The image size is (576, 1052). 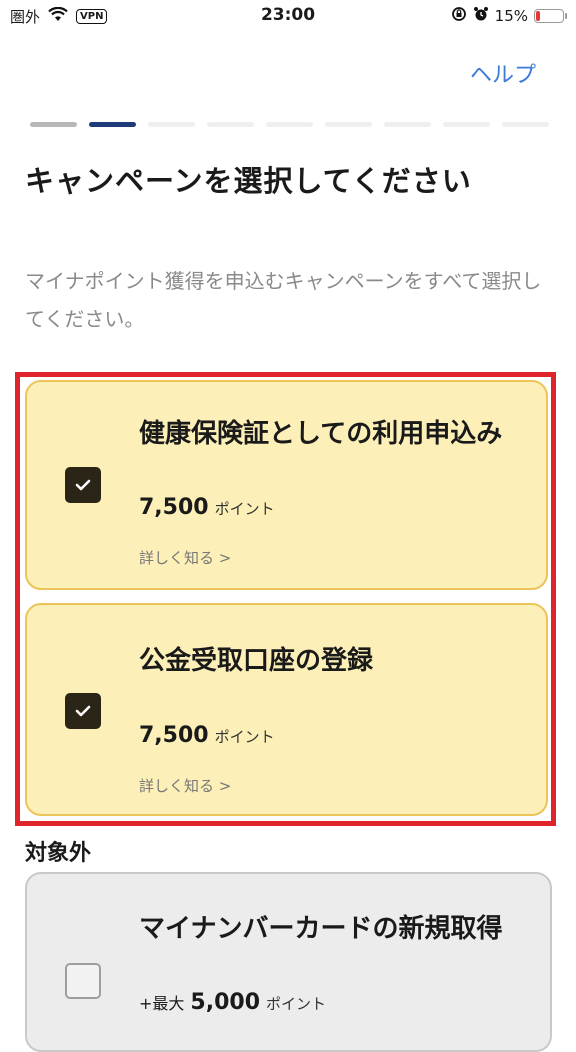 I want to click on status-right: 15%, so click(x=509, y=16).